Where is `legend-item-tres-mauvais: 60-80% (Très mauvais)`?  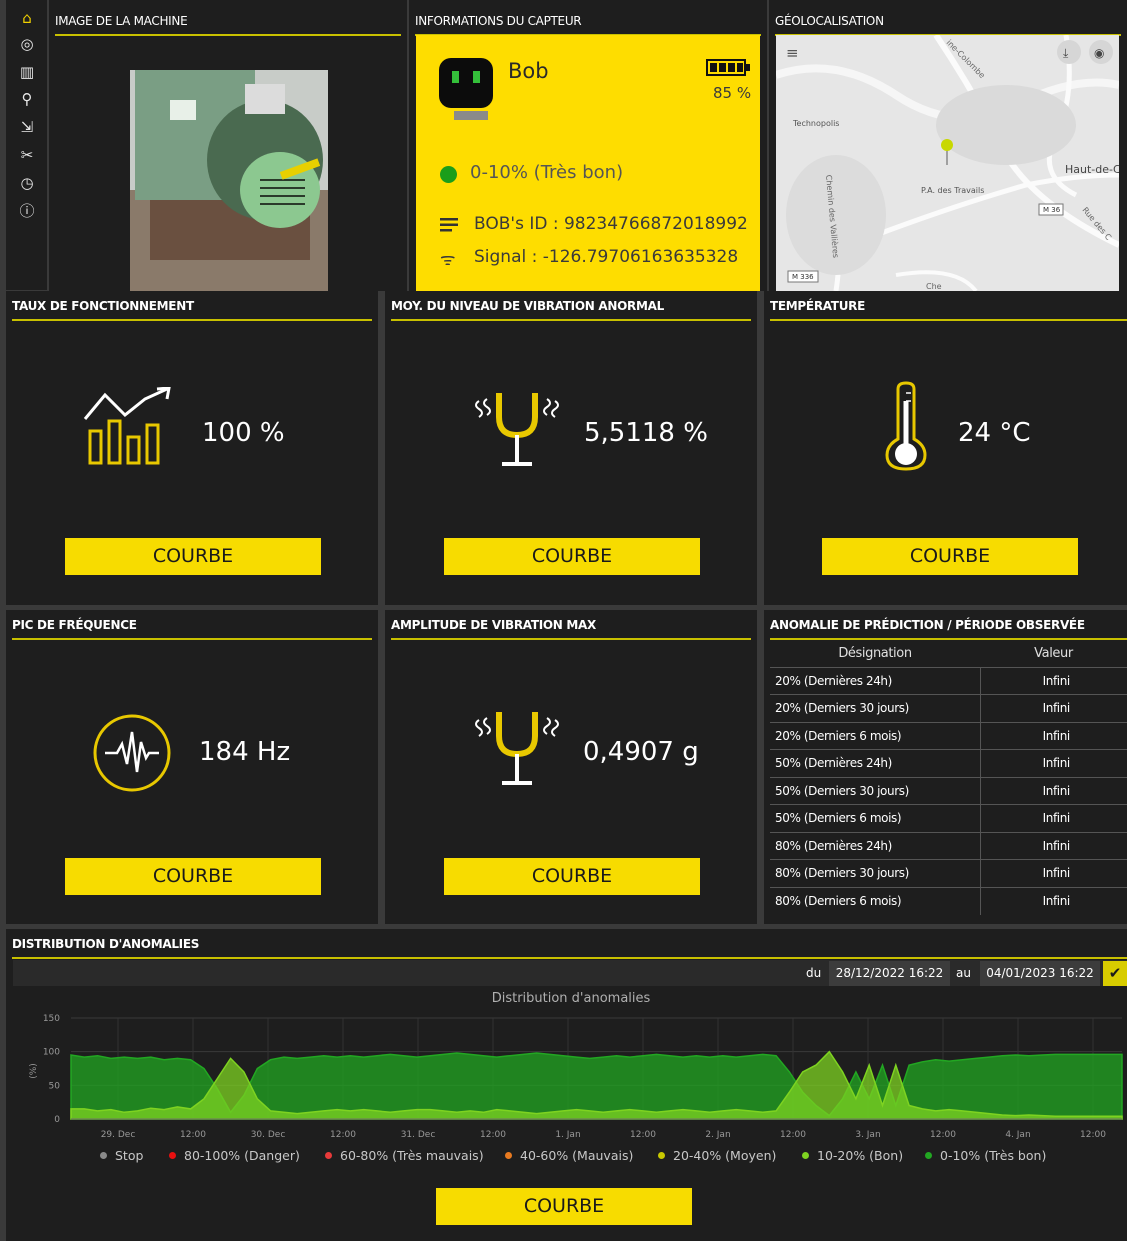
legend-item-tres-mauvais: 60-80% (Très mauvais) is located at coordinates (404, 1155).